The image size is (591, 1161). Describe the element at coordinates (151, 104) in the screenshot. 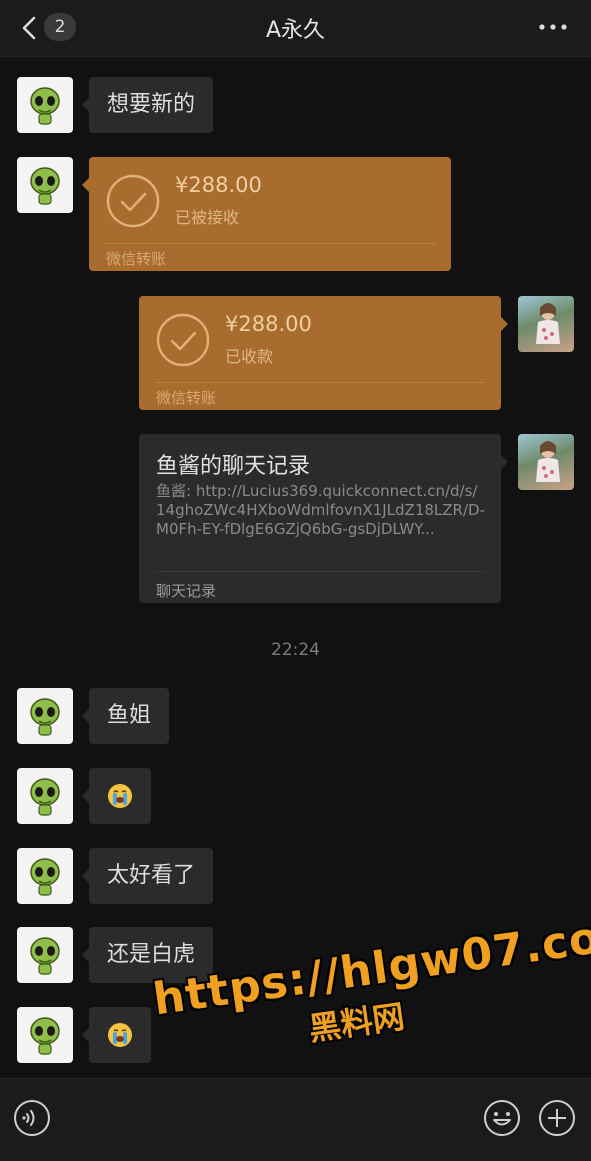

I see `message-text: 想要新的` at that location.